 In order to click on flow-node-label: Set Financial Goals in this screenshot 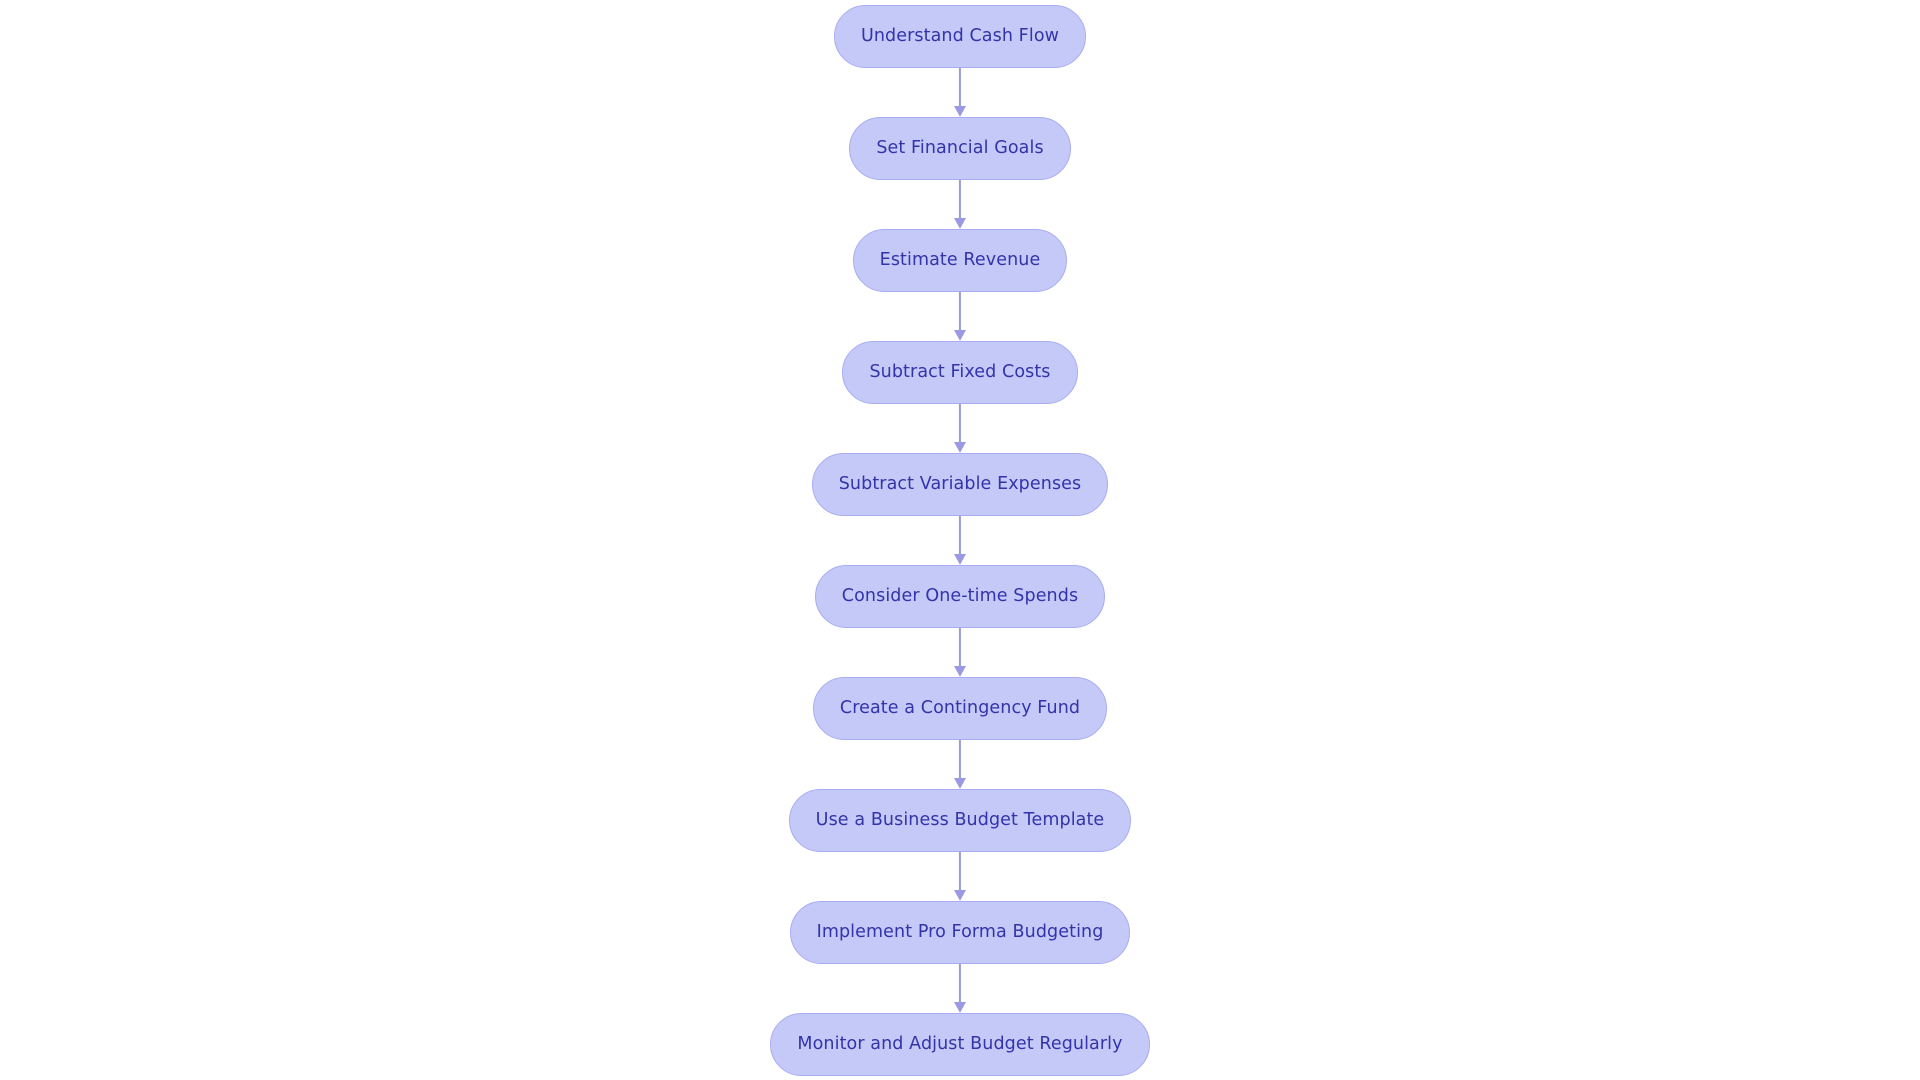, I will do `click(960, 147)`.